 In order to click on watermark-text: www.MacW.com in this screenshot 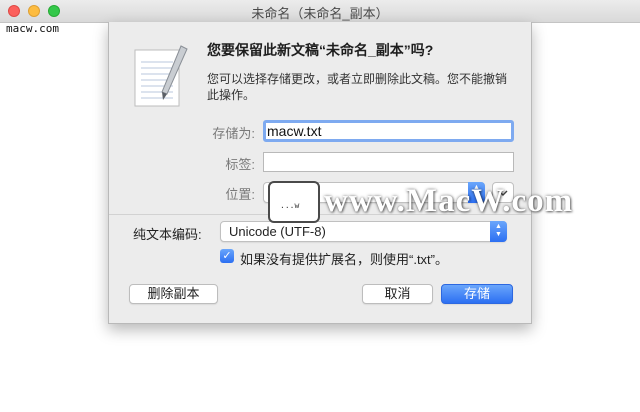, I will do `click(449, 201)`.